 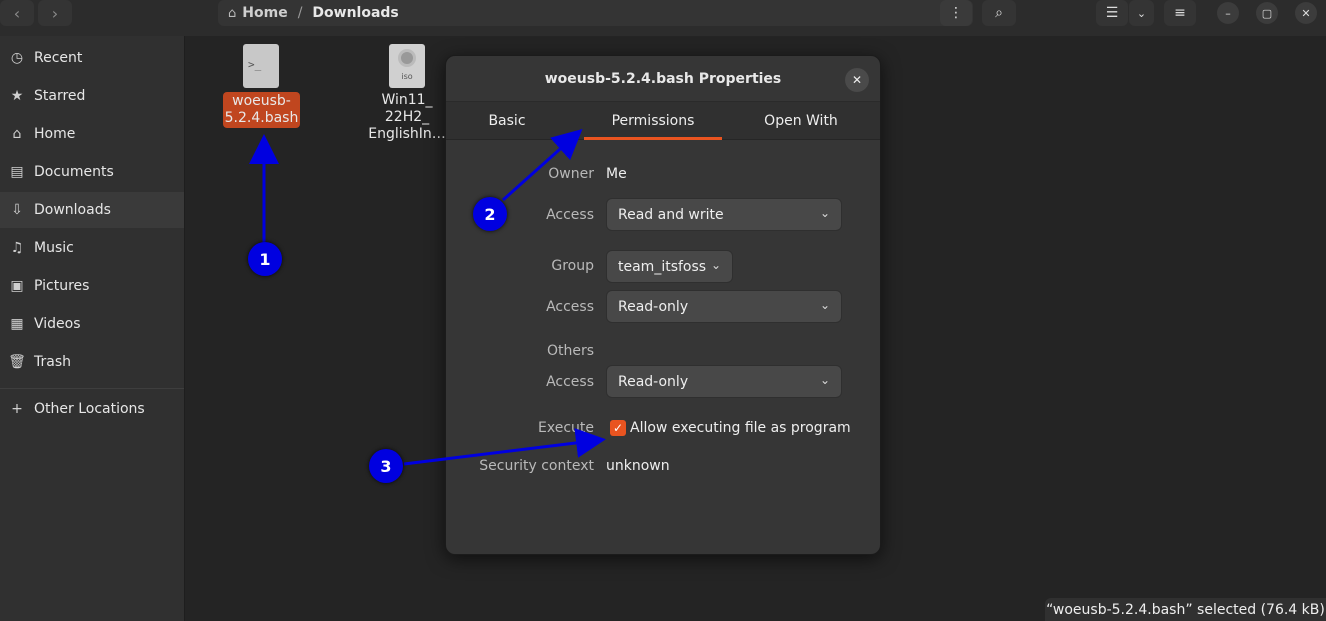 I want to click on annotation-badge-3: 3, so click(x=386, y=466).